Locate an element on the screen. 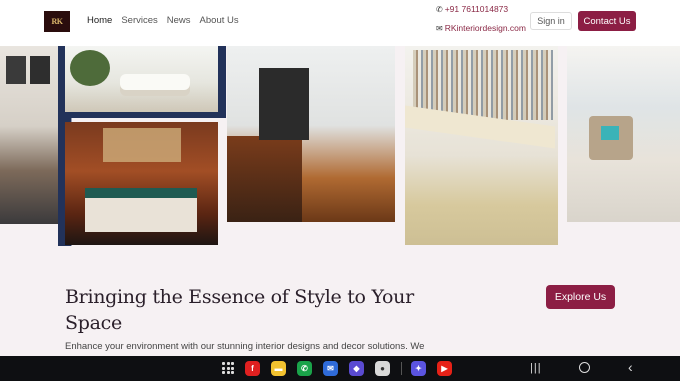 This screenshot has width=680, height=381. phone-icon: ✆ is located at coordinates (439, 9).